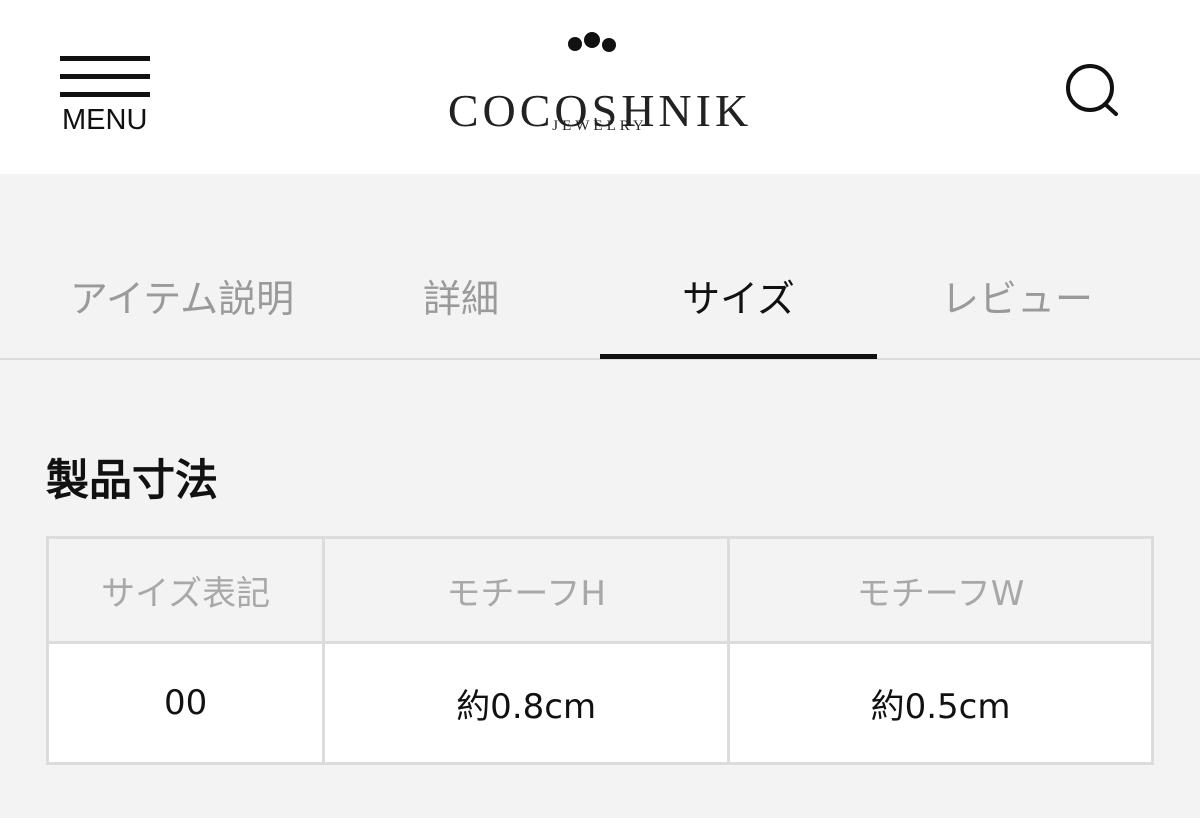 Image resolution: width=1200 pixels, height=818 pixels. I want to click on hamburger-icon-bar-middle, so click(105, 76).